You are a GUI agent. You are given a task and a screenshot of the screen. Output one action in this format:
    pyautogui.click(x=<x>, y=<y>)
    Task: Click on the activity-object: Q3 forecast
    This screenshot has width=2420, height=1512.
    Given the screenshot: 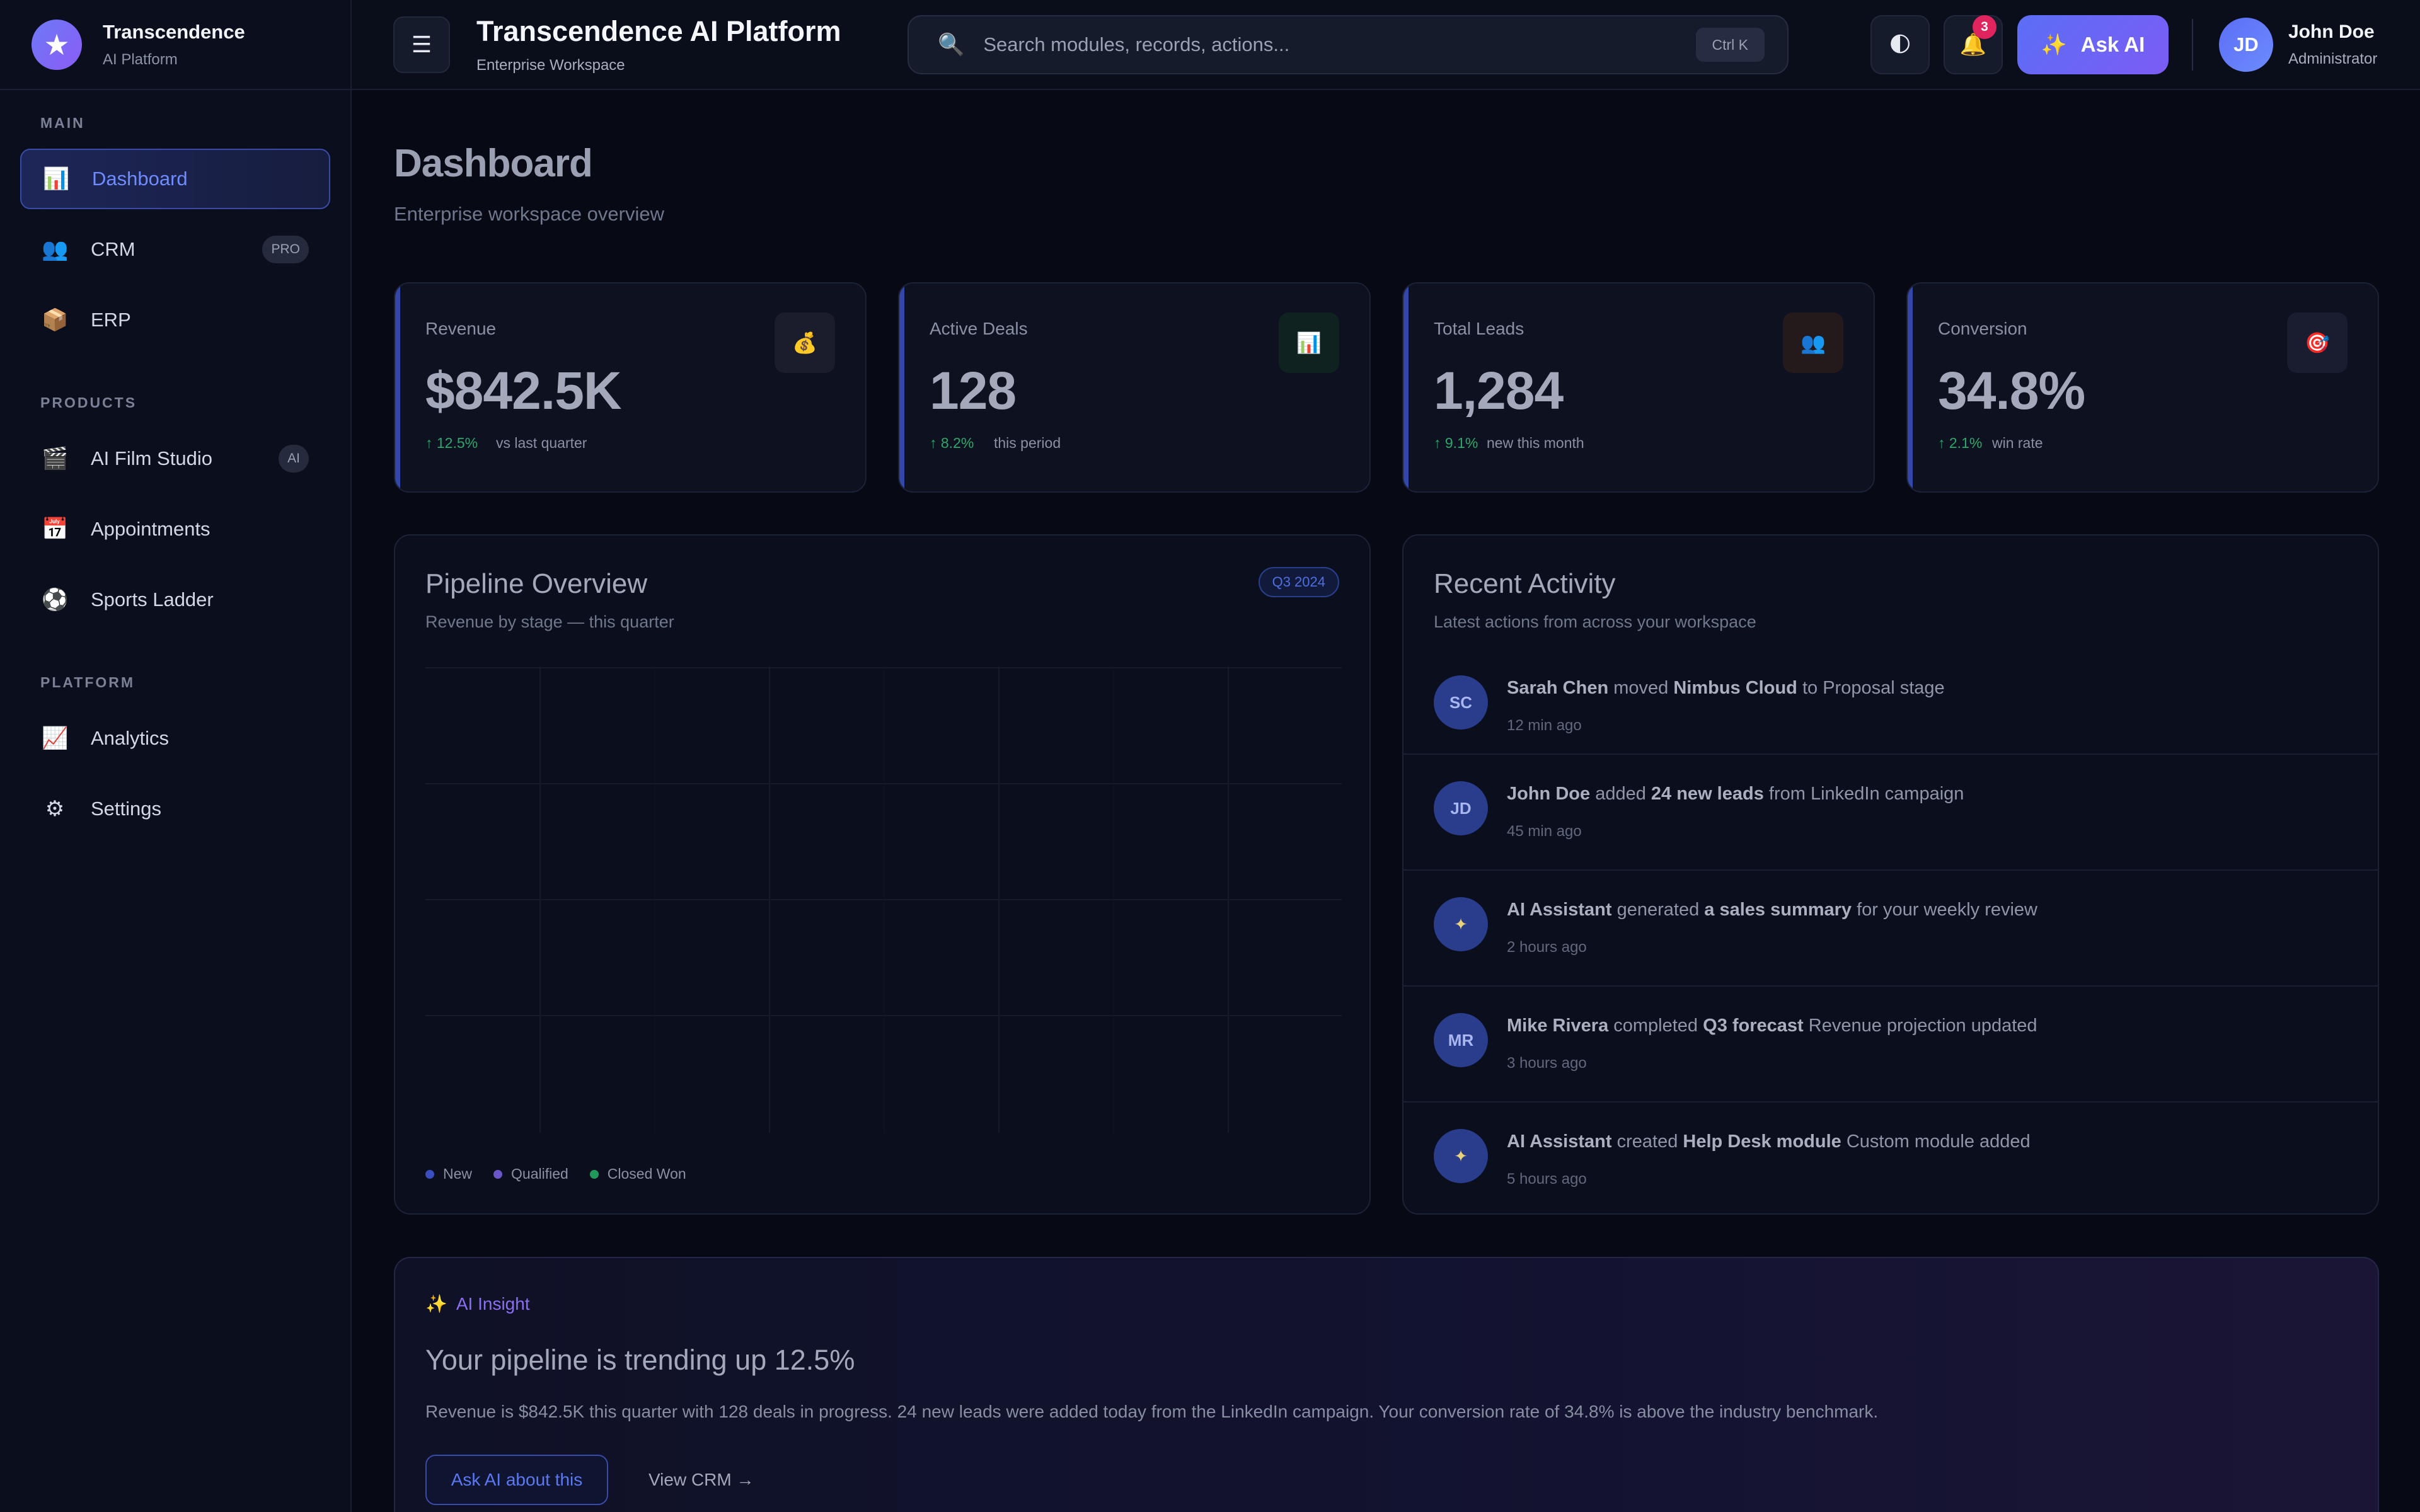 What is the action you would take?
    pyautogui.click(x=1754, y=1026)
    